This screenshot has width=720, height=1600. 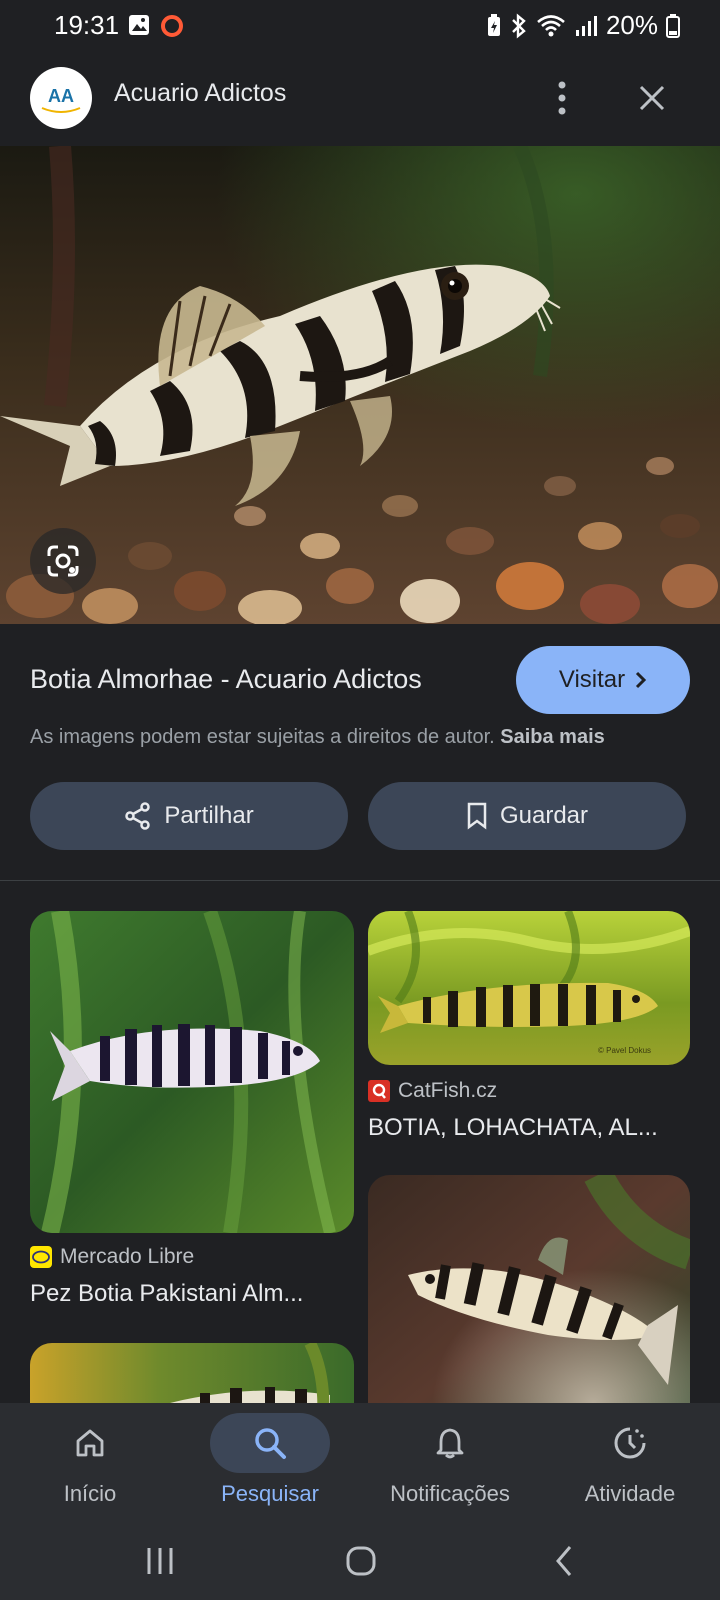 I want to click on bookmark-icon, so click(x=477, y=816).